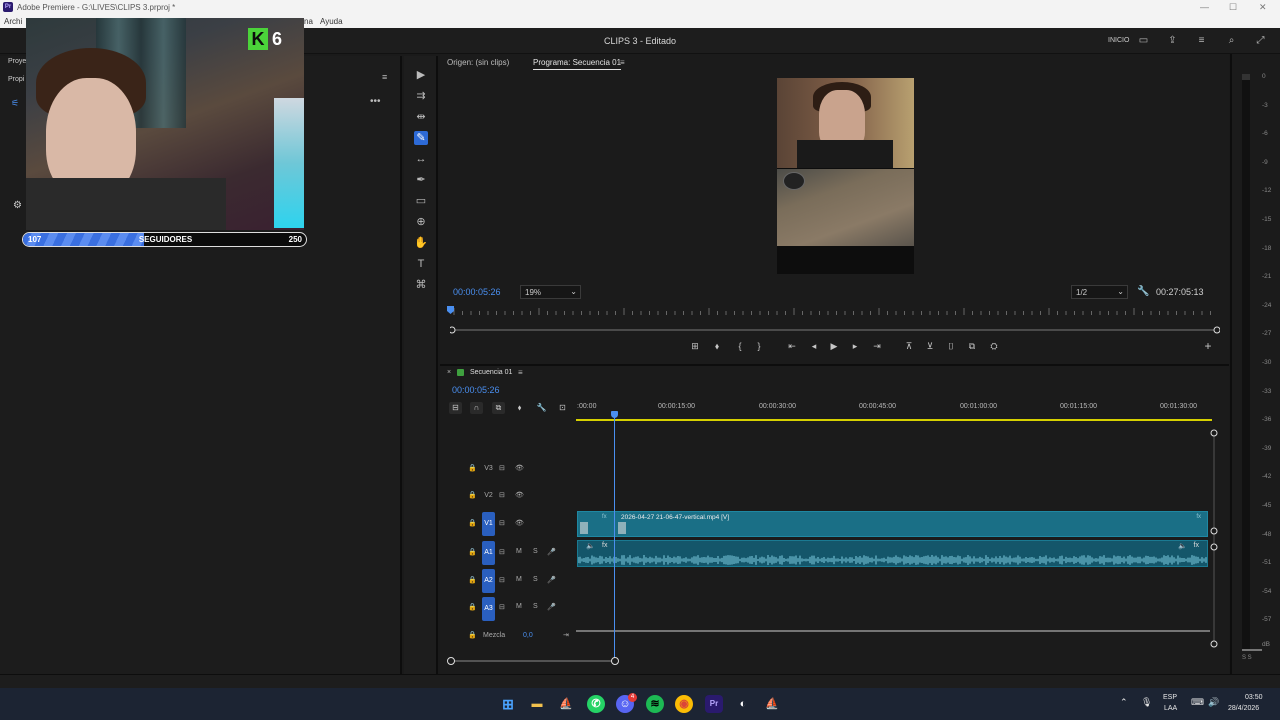 The width and height of the screenshot is (1280, 720). I want to click on file-explorer-icon: ▬, so click(537, 704).